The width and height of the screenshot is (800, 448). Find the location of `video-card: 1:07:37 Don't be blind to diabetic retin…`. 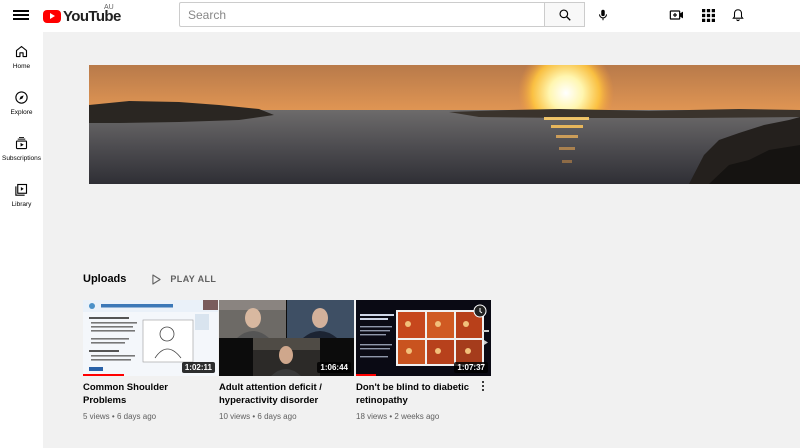

video-card: 1:07:37 Don't be blind to diabetic retin… is located at coordinates (423, 360).